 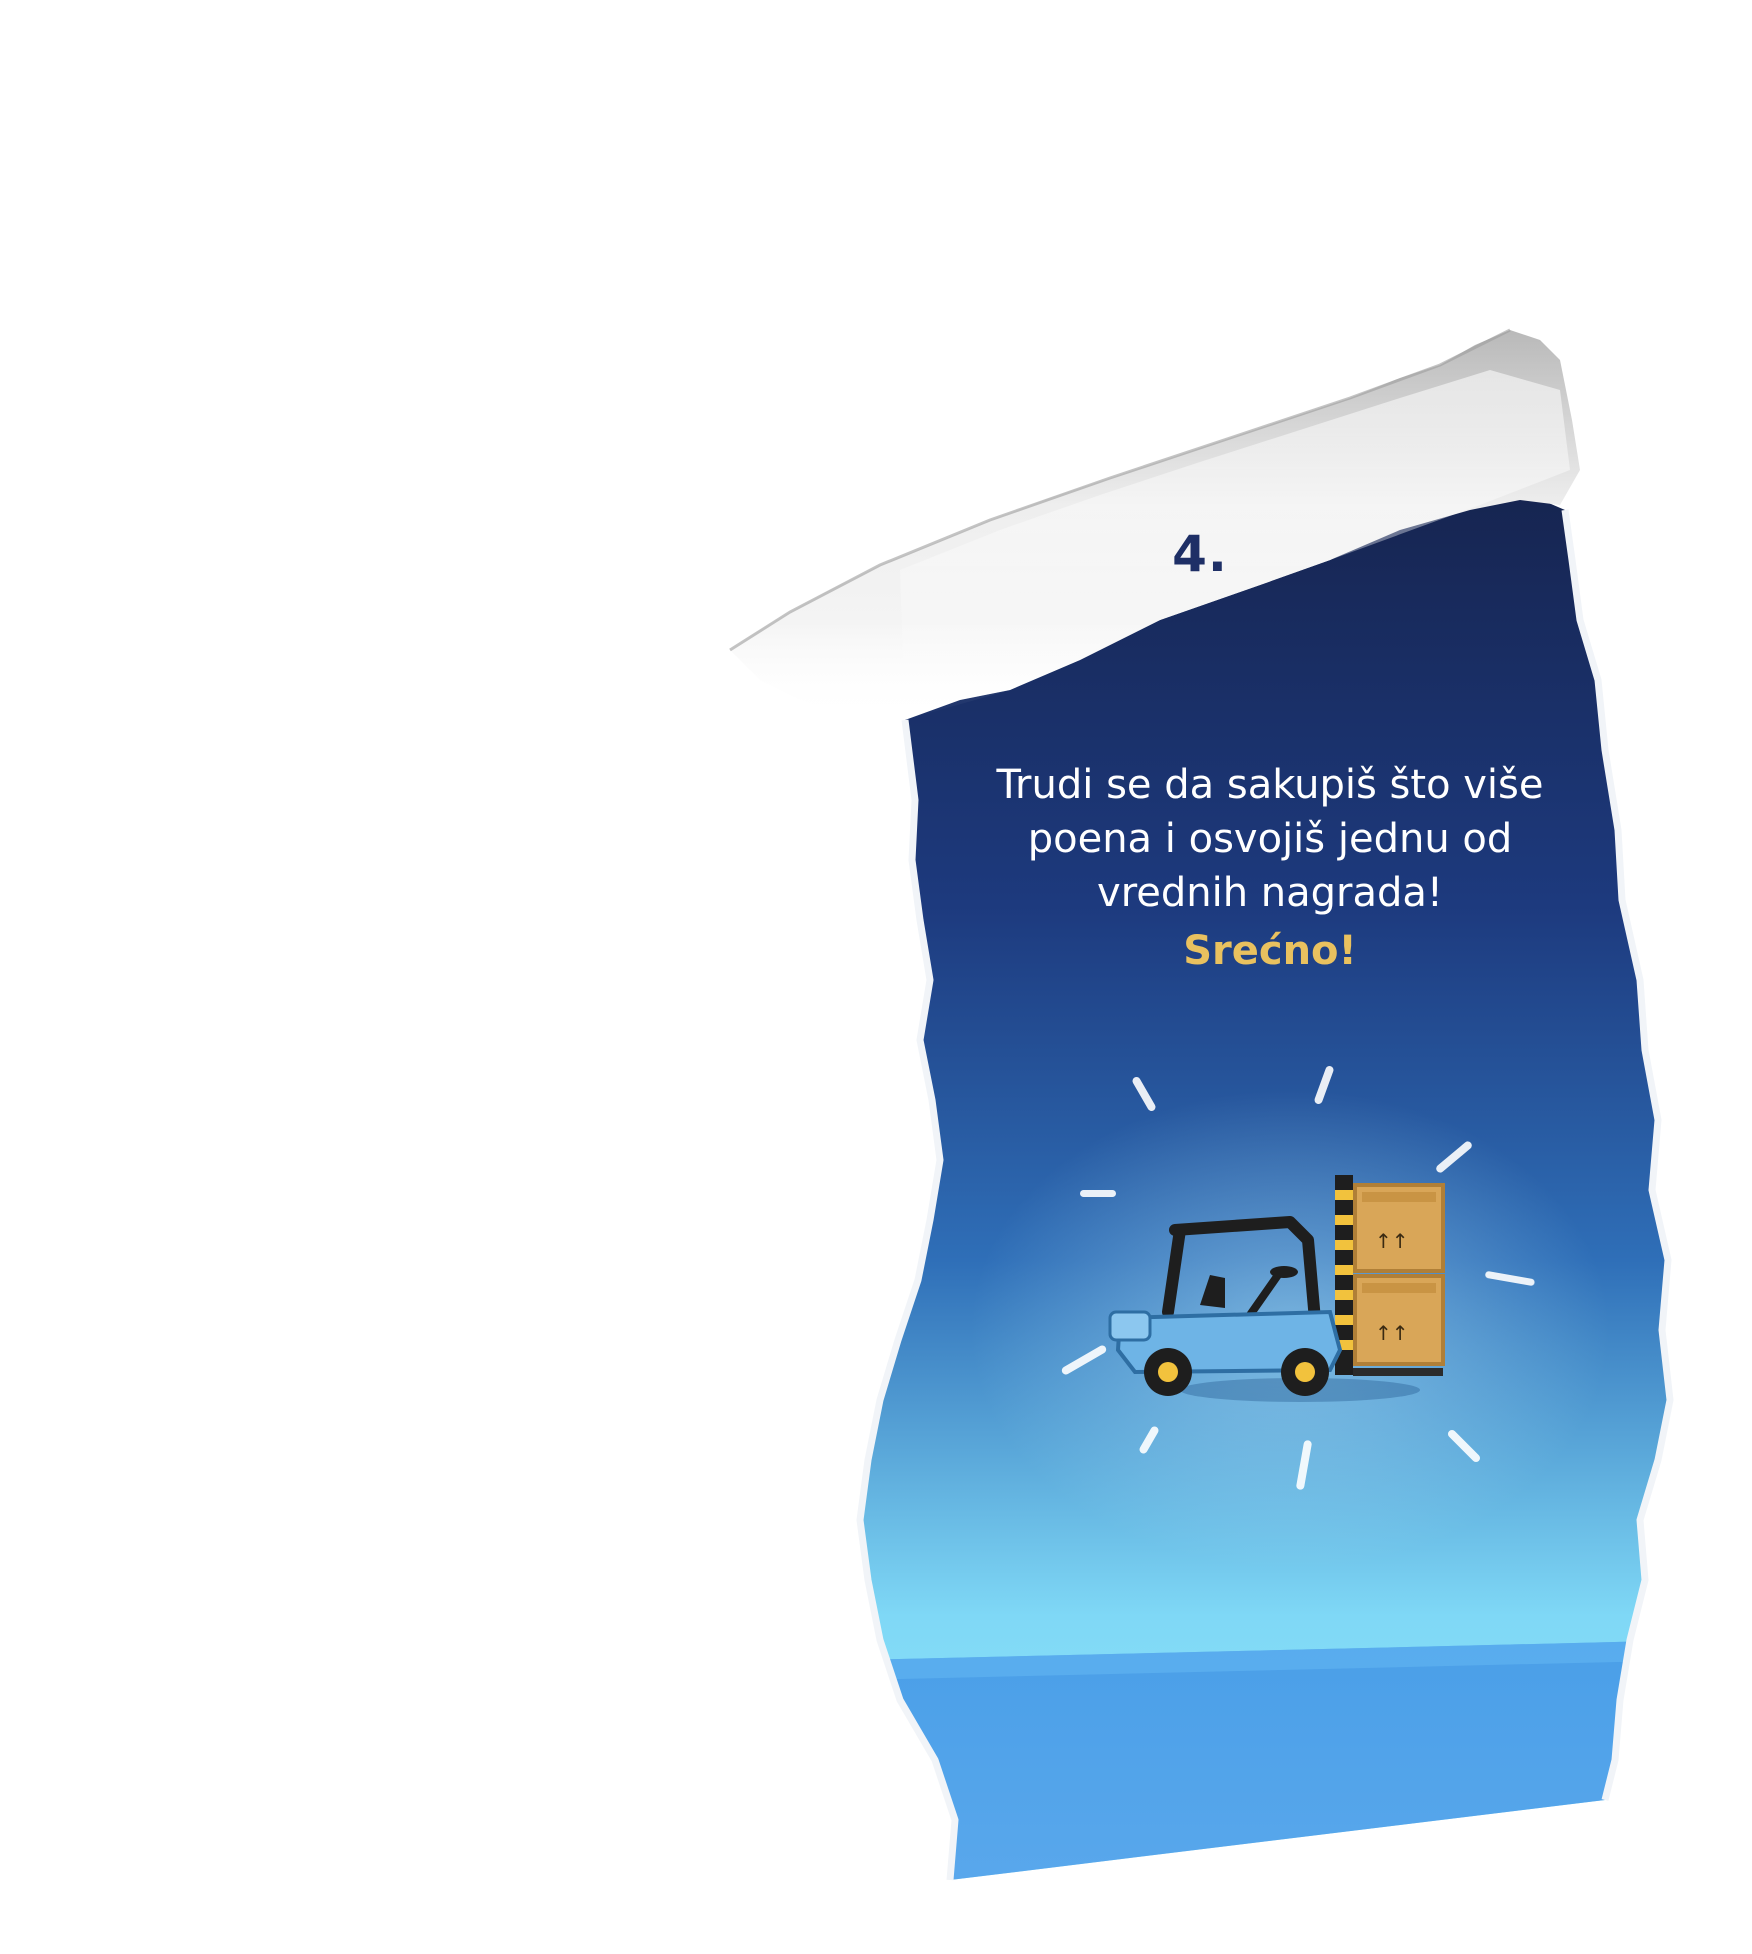 I want to click on good-luck-text: Srećno!, so click(x=1270, y=951).